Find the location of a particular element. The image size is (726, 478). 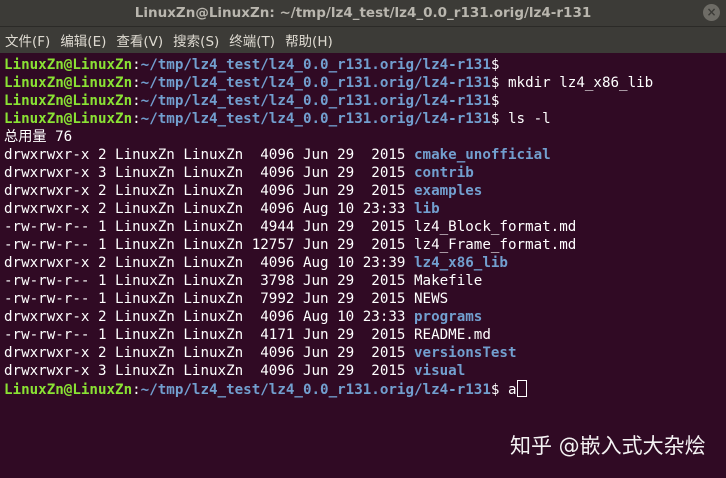

command-text: ls -l is located at coordinates (529, 119).